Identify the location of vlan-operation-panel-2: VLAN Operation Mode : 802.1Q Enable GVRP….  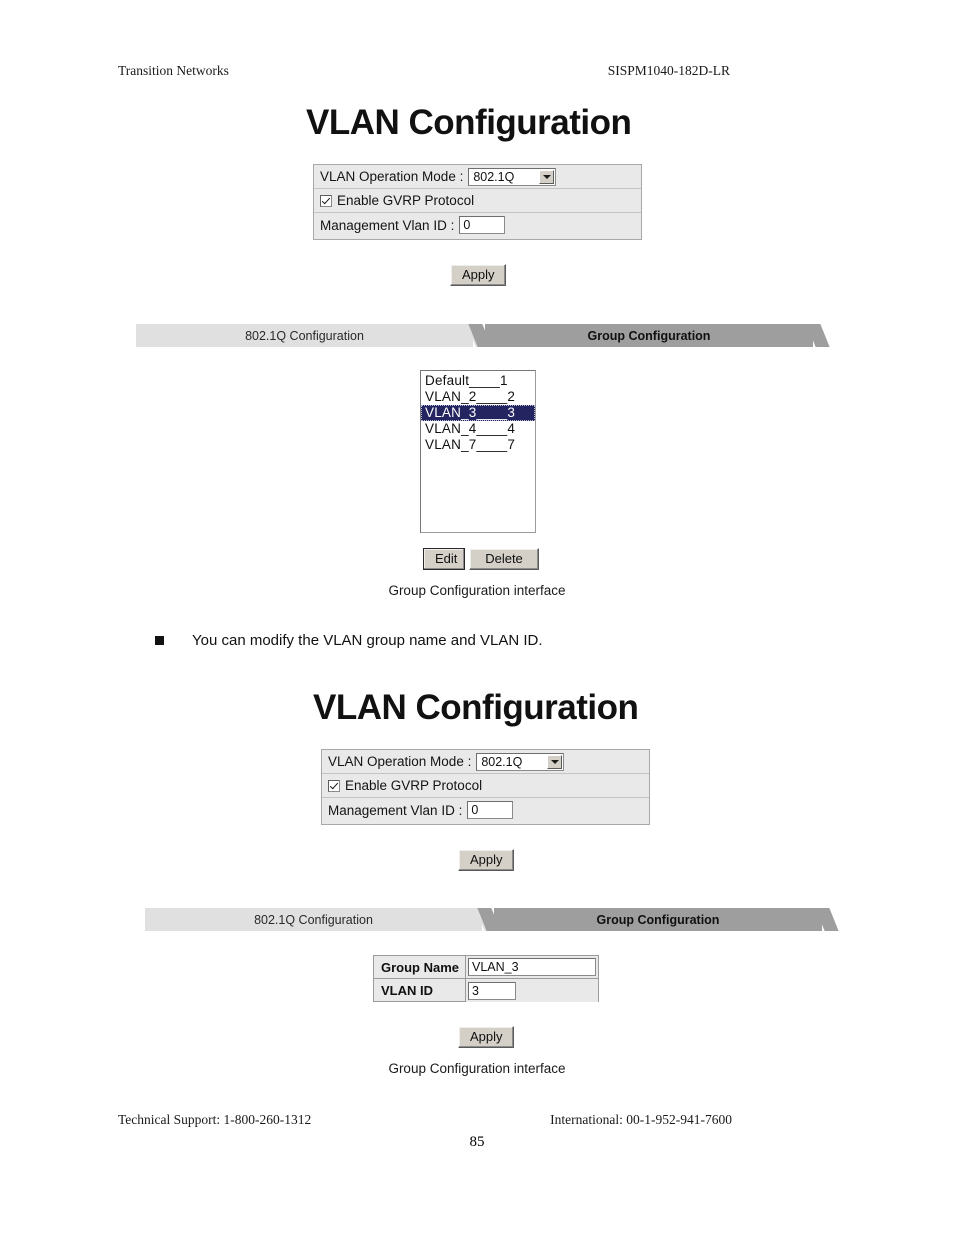
(485, 787).